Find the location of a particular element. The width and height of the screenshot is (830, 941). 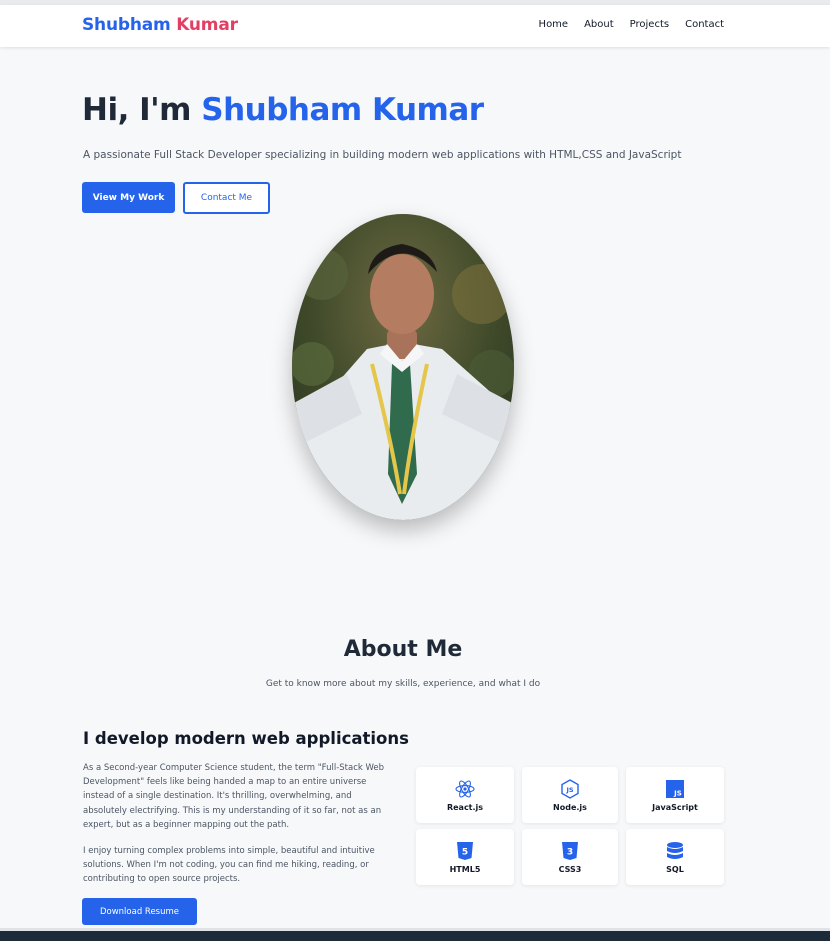

site-logo: Shubham Kumar is located at coordinates (160, 25).